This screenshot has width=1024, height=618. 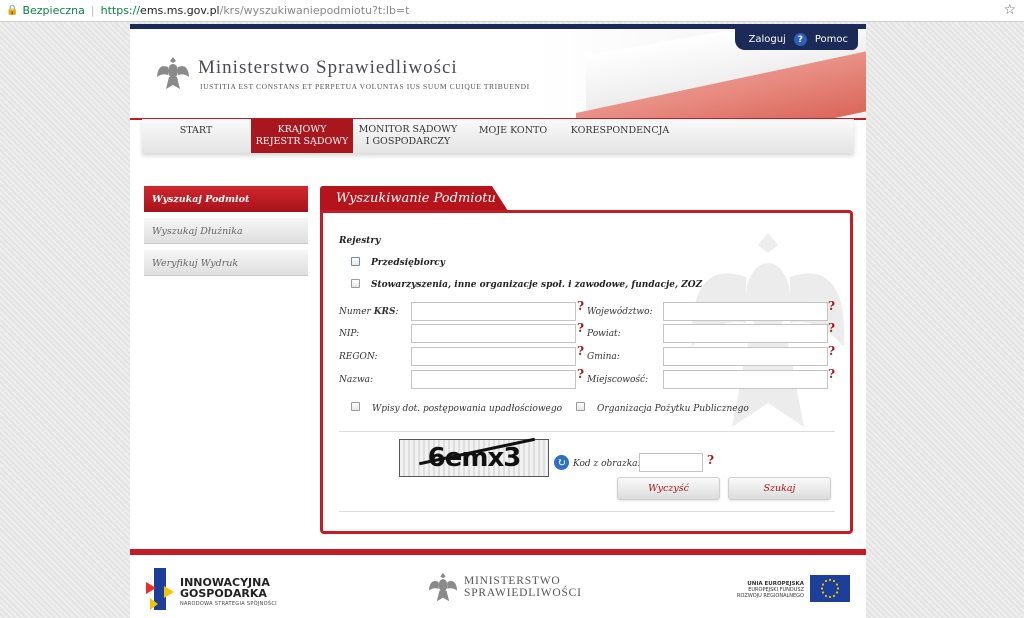 I want to click on lock-icon: 🔒, so click(x=12, y=10).